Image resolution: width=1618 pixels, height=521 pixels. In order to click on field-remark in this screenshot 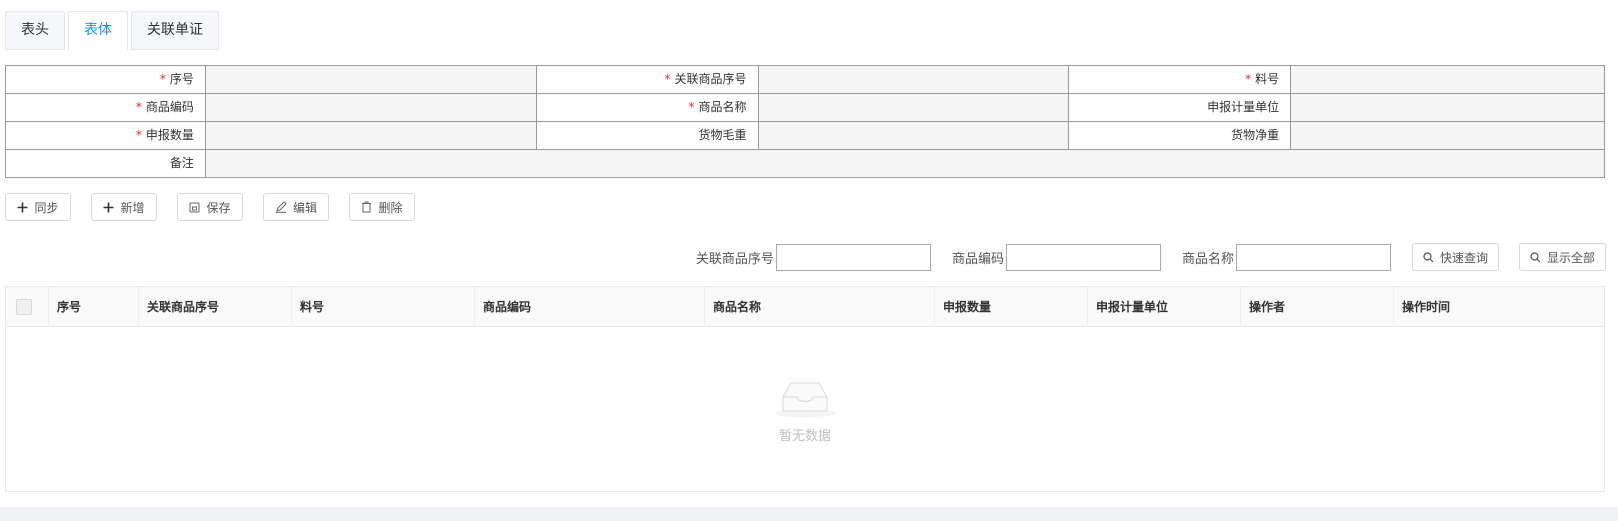, I will do `click(905, 164)`.